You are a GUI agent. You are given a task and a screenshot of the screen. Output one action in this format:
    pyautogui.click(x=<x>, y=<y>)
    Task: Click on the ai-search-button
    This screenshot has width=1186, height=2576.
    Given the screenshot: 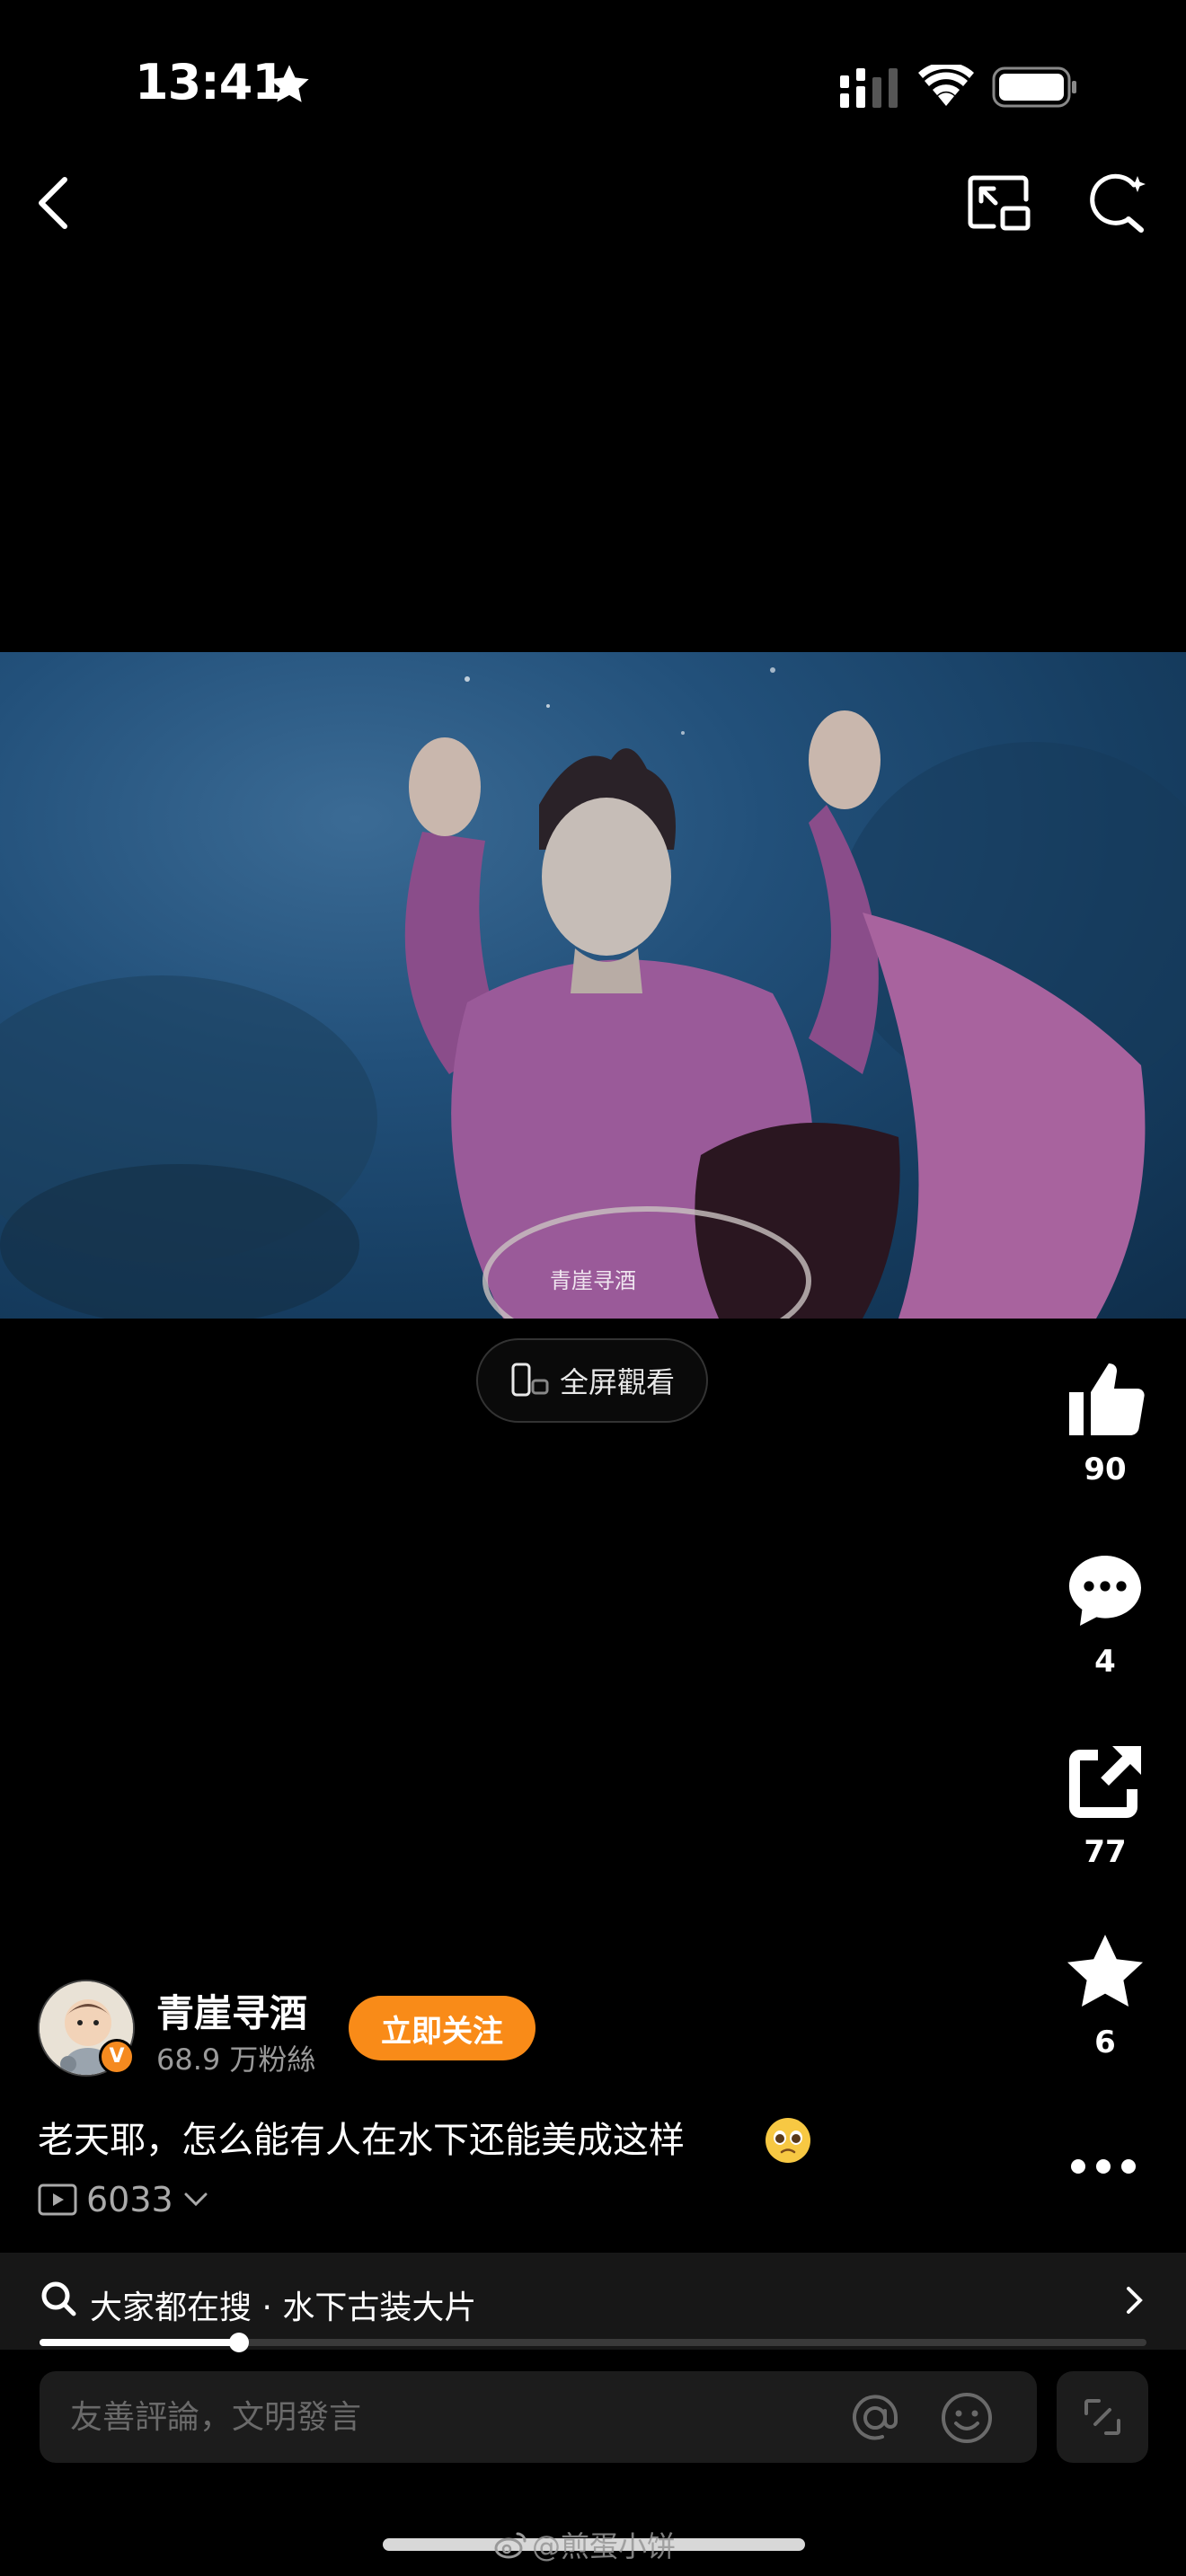 What is the action you would take?
    pyautogui.click(x=1117, y=203)
    